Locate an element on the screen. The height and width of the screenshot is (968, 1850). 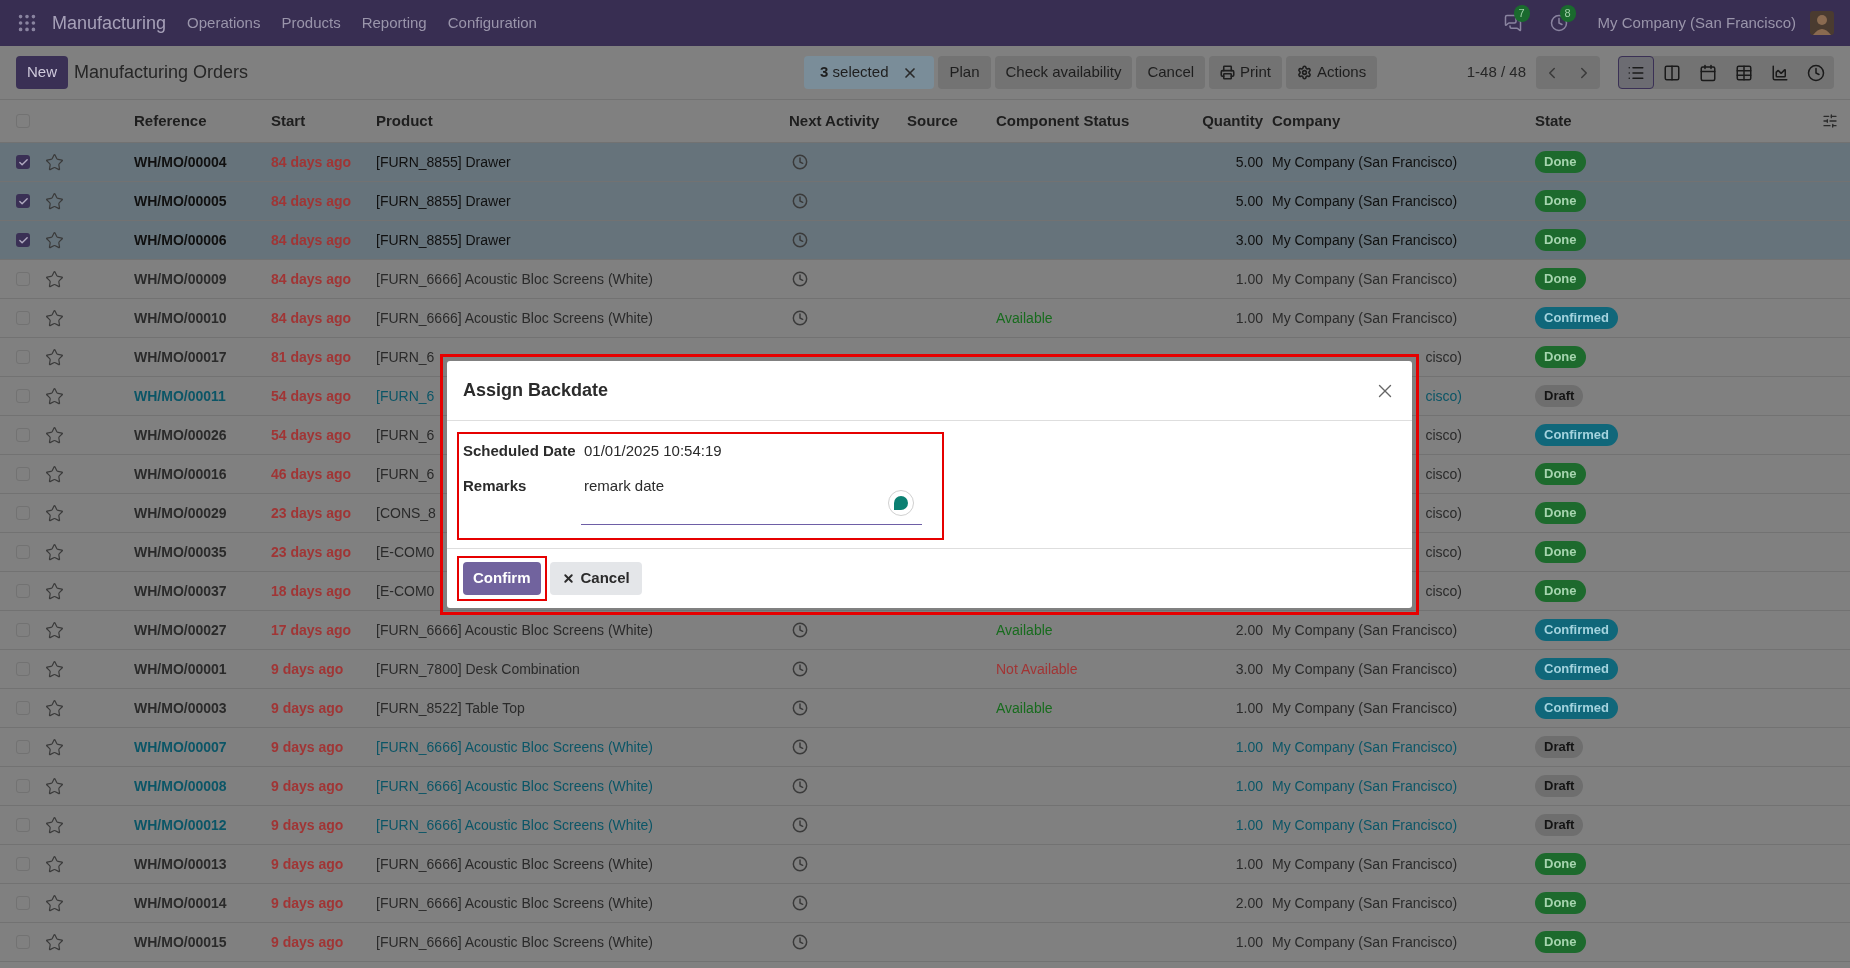
menu-item: Products is located at coordinates (311, 23).